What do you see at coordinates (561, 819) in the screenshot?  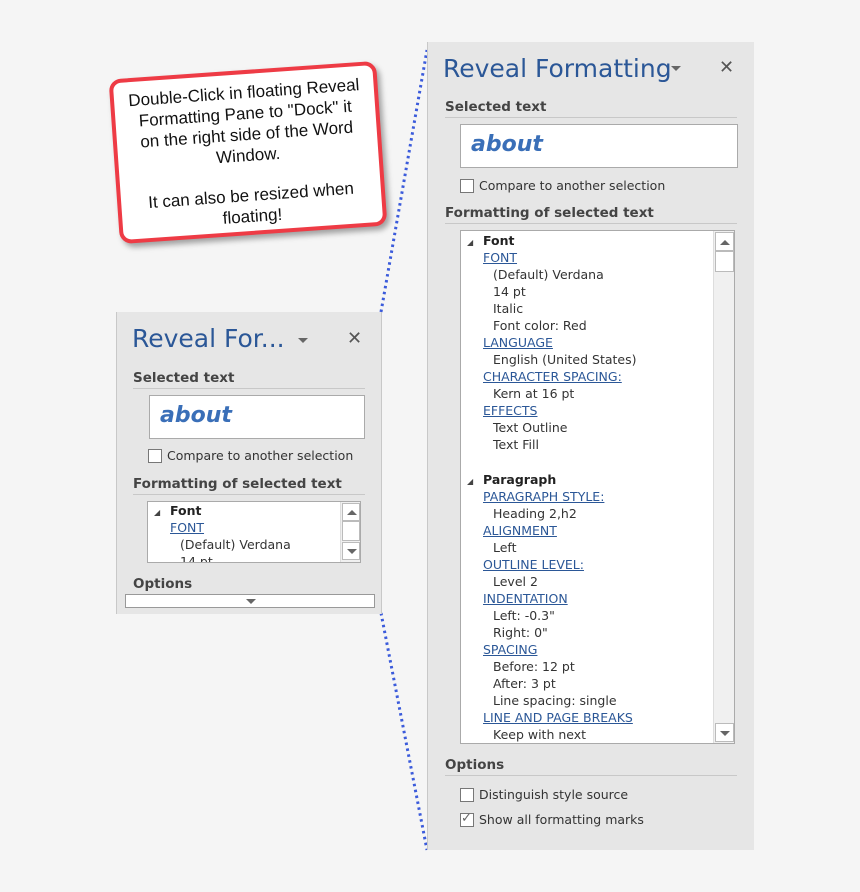 I see `show-formatting-marks-label: Show all formatting marks` at bounding box center [561, 819].